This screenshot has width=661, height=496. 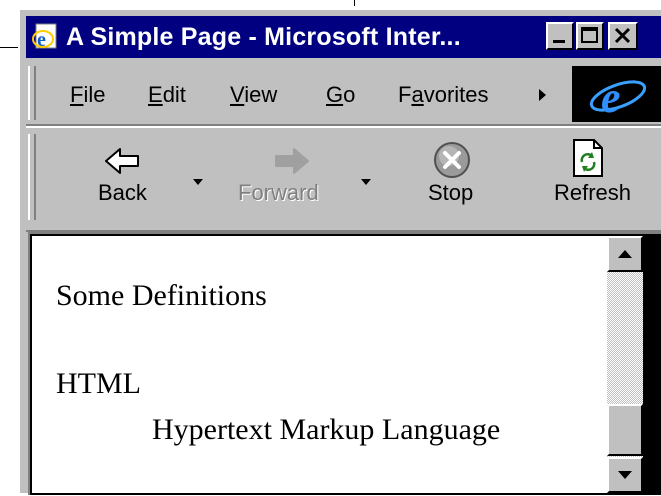 What do you see at coordinates (198, 182) in the screenshot?
I see `back-dropdown-icon` at bounding box center [198, 182].